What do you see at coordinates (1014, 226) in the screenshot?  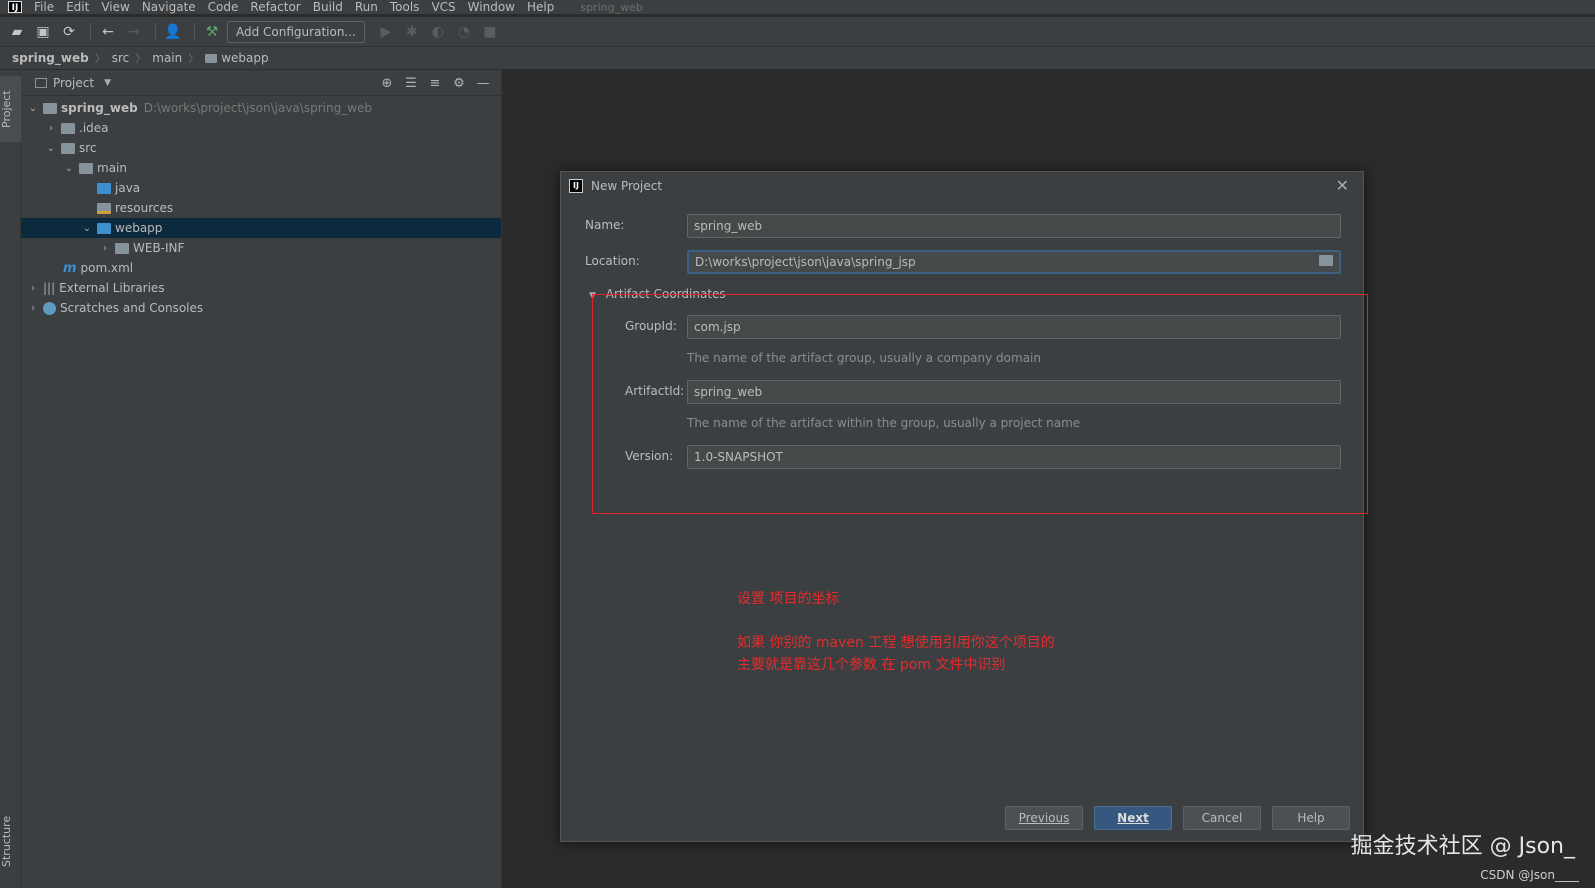 I see `name-field: spring_web` at bounding box center [1014, 226].